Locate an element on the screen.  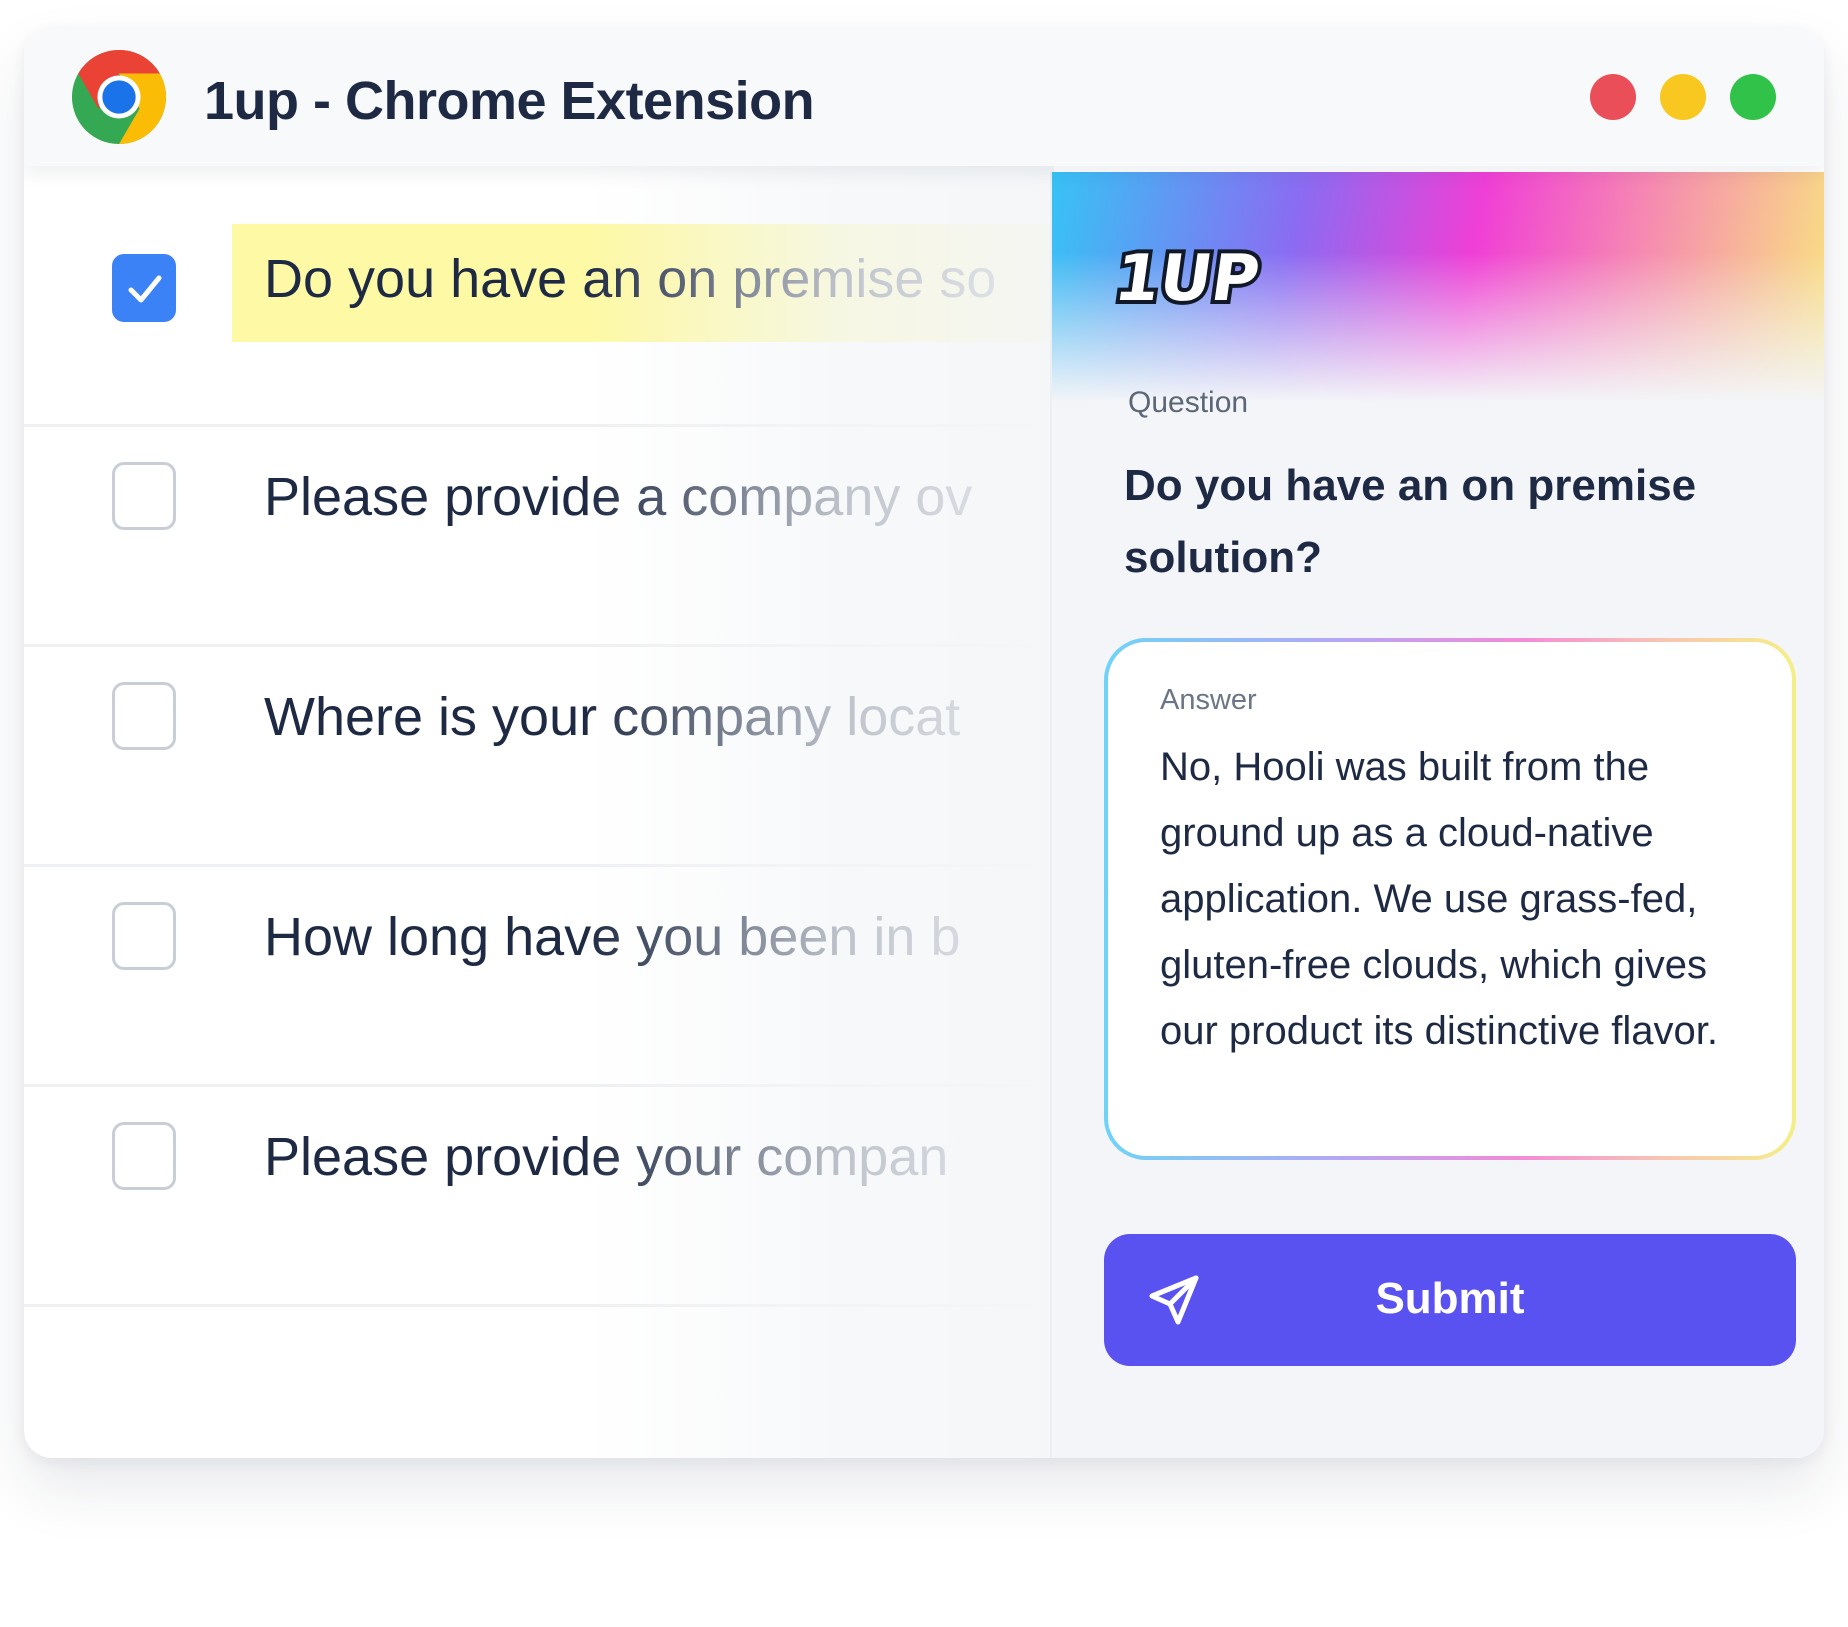
row-question-text: Please provide a company ov is located at coordinates (618, 497).